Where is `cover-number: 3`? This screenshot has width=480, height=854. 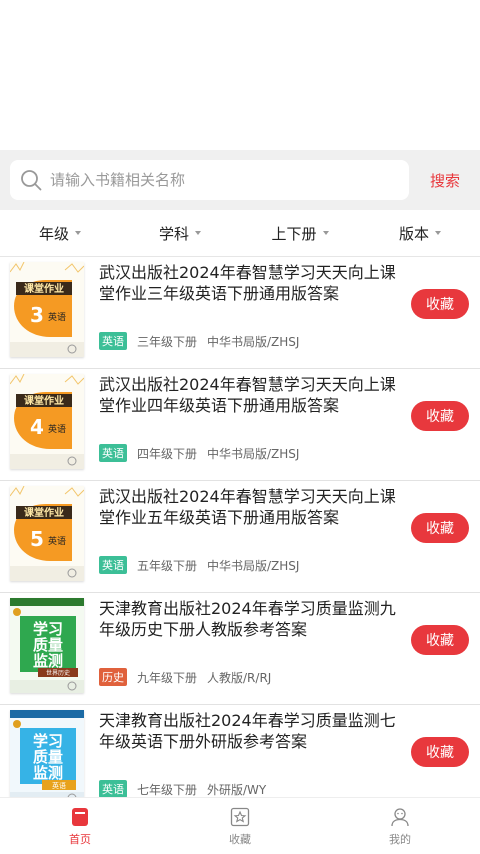 cover-number: 3 is located at coordinates (37, 315).